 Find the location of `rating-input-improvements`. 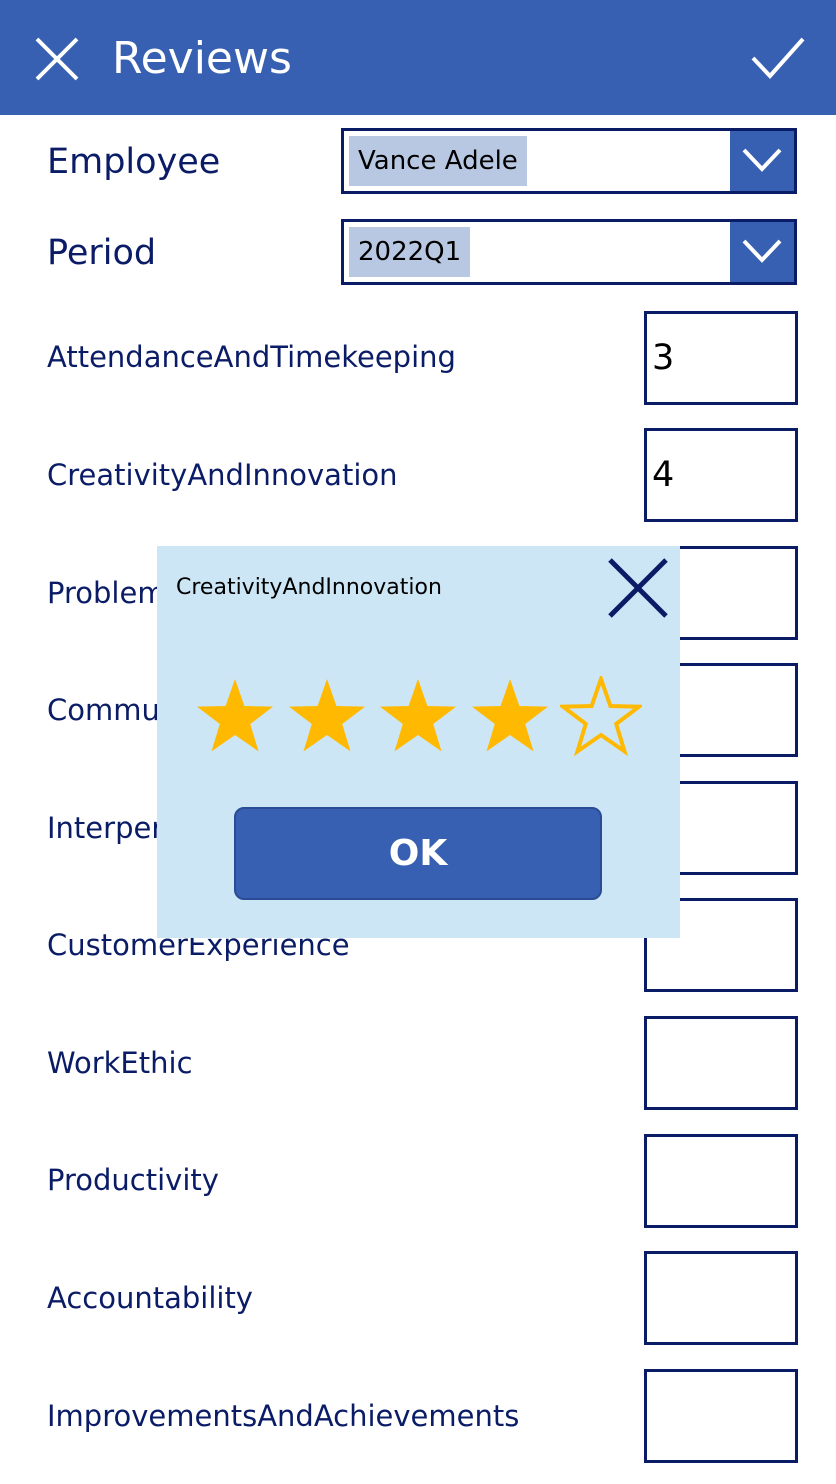

rating-input-improvements is located at coordinates (721, 1416).